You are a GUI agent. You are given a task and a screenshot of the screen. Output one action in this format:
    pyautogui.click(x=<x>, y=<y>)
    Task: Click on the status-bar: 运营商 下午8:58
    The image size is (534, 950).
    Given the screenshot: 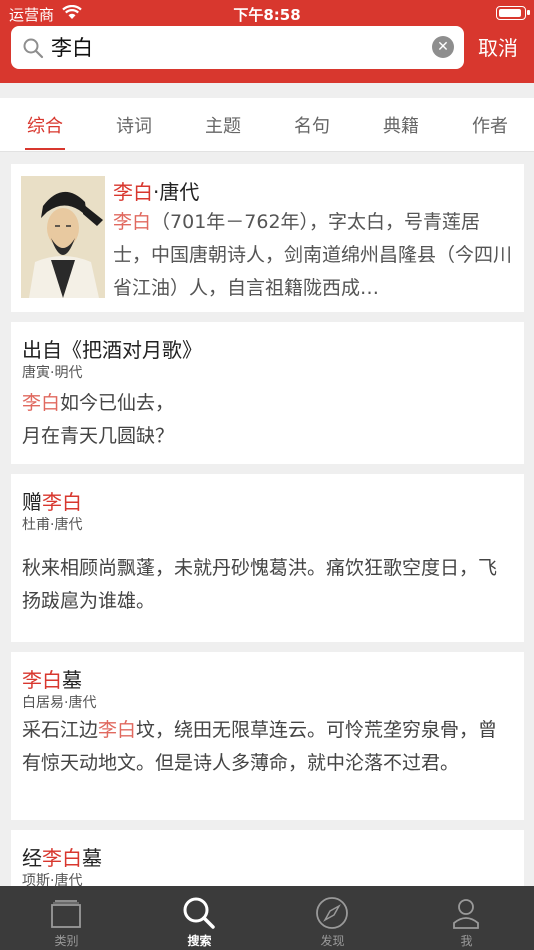 What is the action you would take?
    pyautogui.click(x=267, y=13)
    